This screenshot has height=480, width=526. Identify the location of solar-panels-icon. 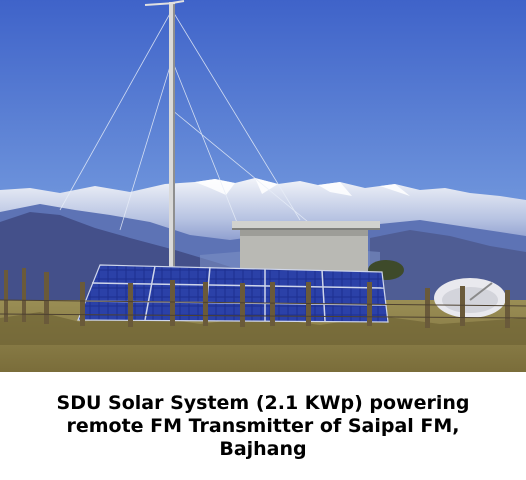
(233, 293).